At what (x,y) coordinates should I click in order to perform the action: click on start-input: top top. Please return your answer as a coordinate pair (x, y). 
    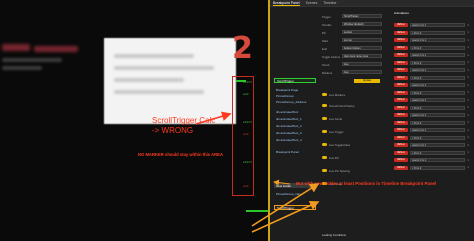
    Looking at the image, I should click on (362, 40).